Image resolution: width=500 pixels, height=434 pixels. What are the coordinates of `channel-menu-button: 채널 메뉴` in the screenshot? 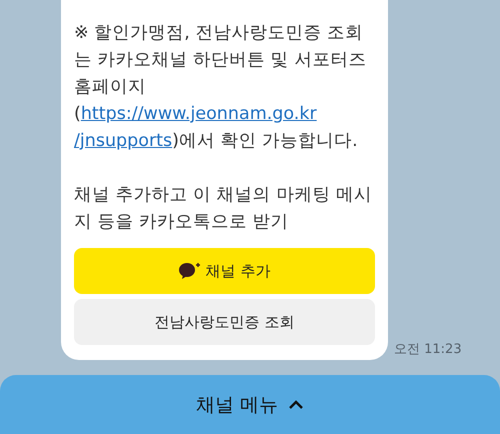 It's located at (250, 404).